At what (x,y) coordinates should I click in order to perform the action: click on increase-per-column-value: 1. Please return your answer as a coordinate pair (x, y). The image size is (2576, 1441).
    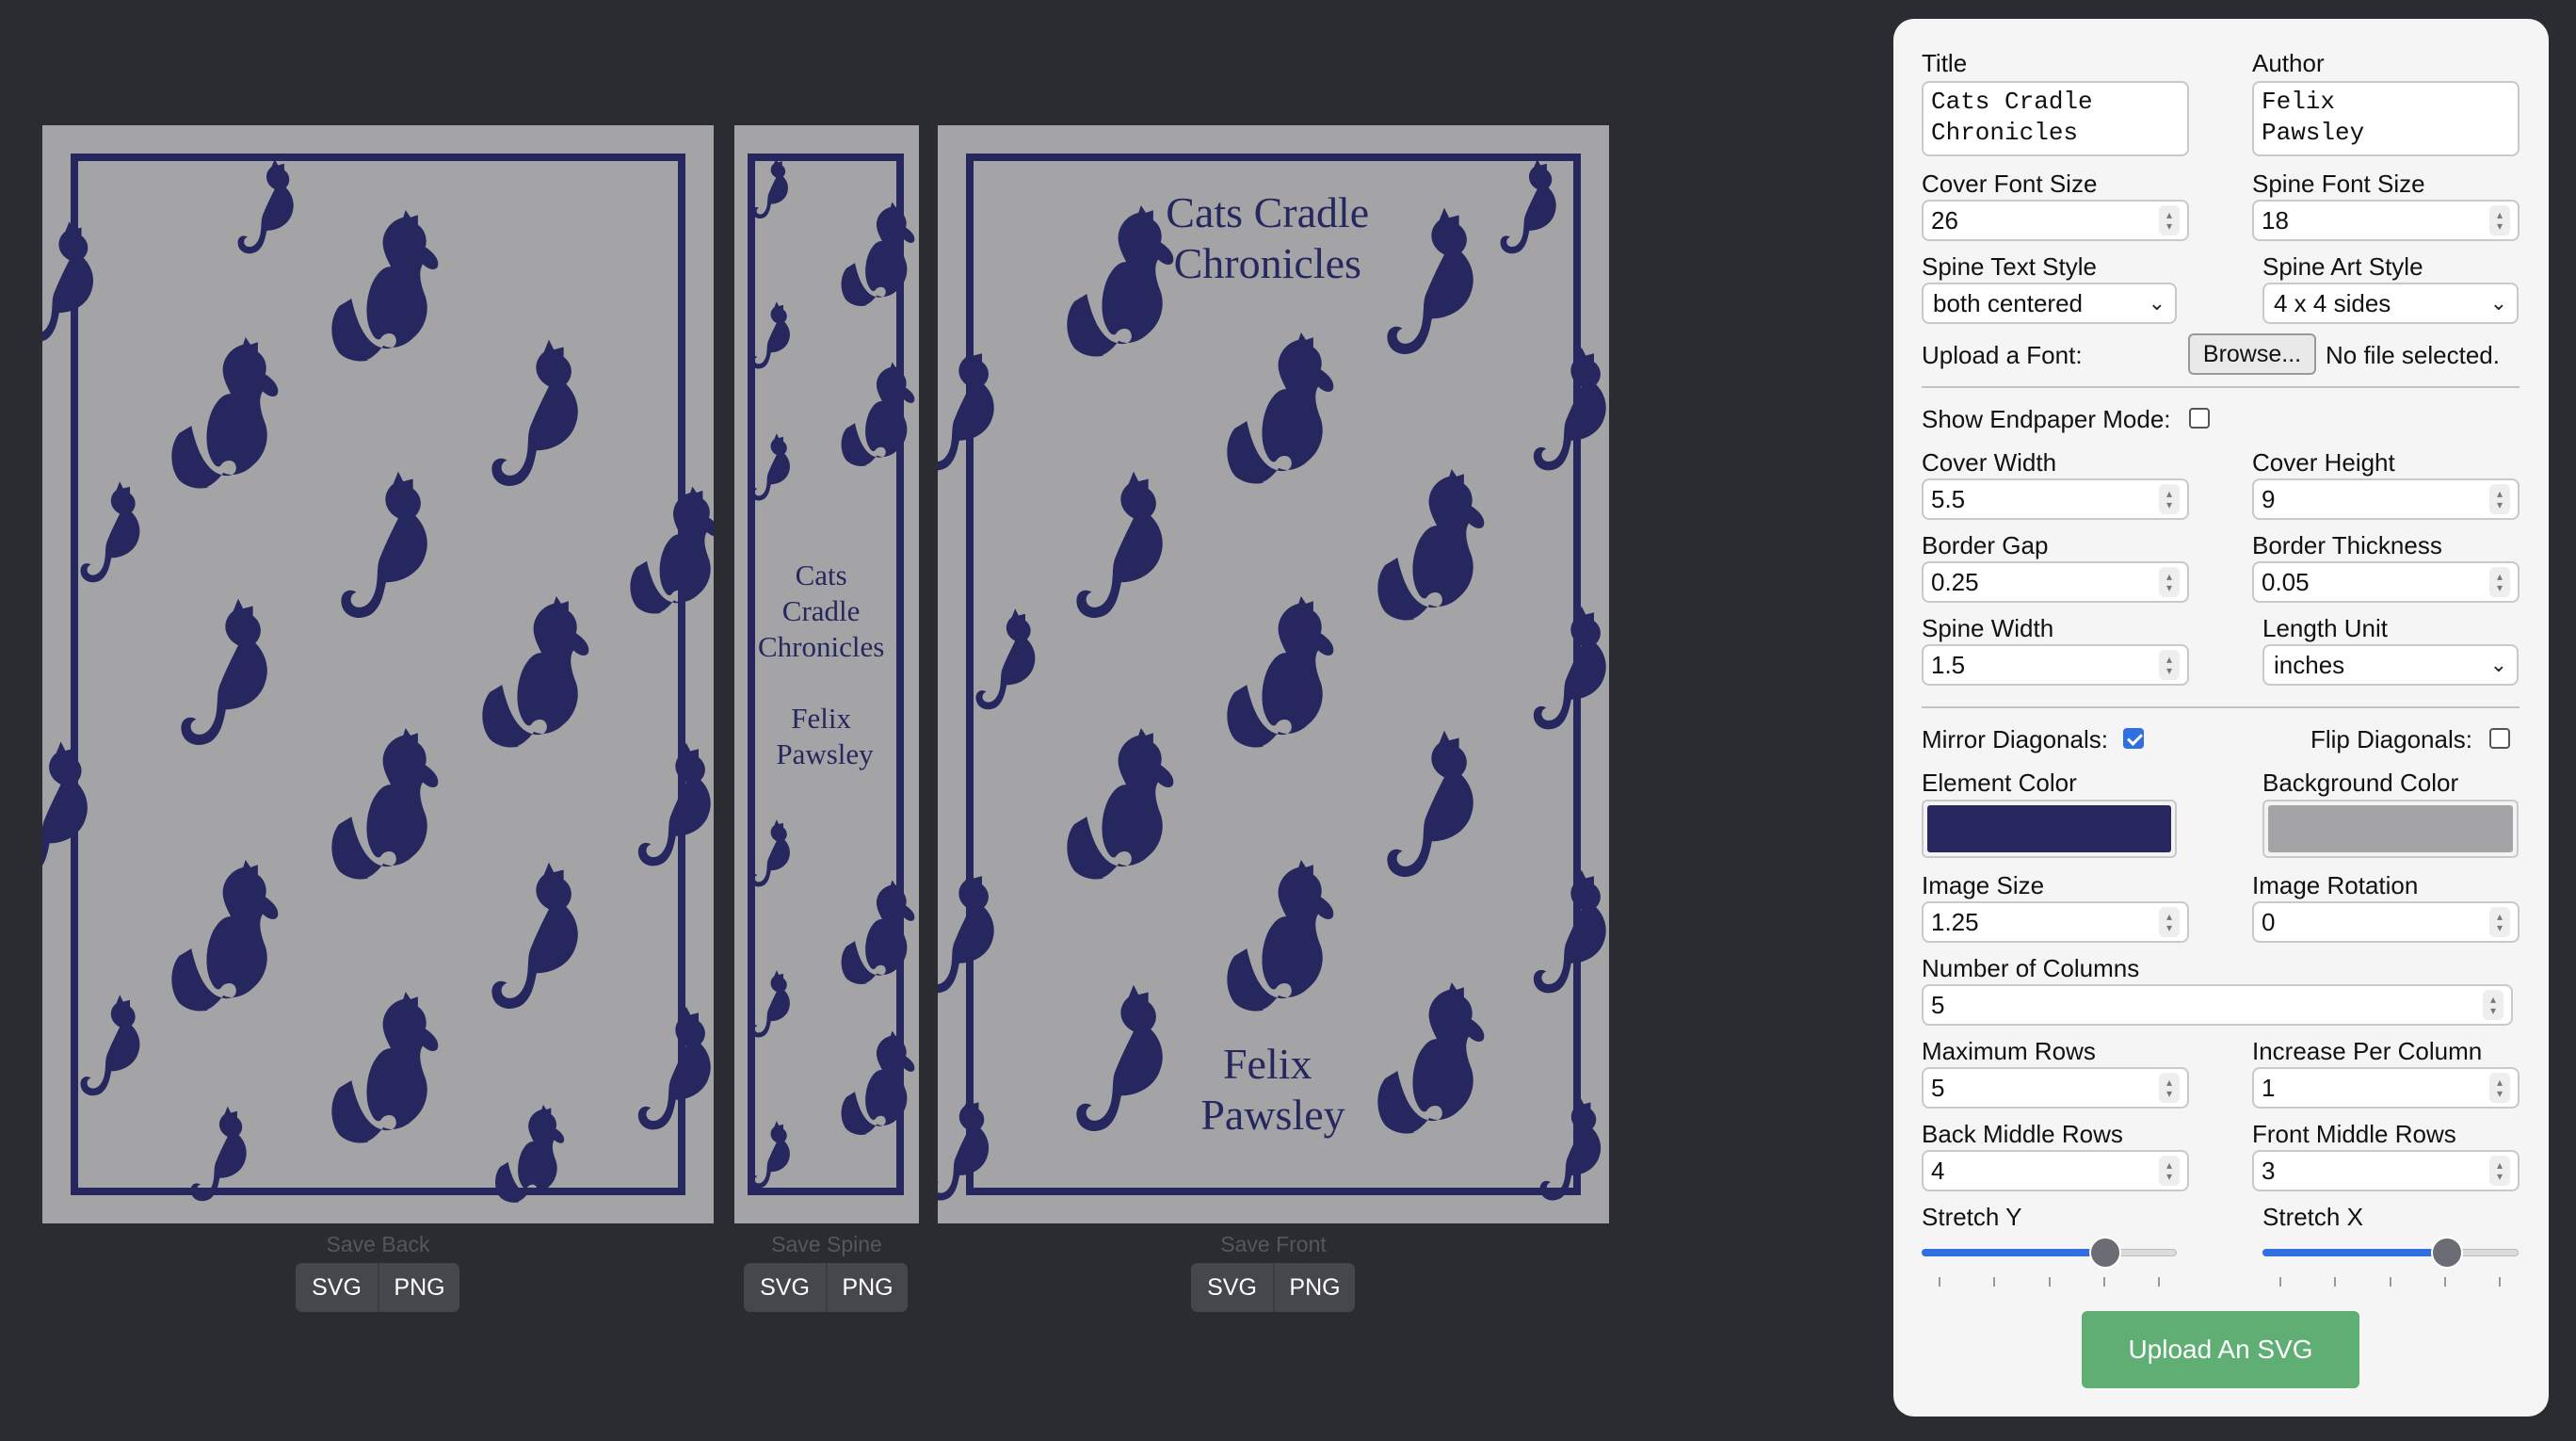
    Looking at the image, I should click on (2269, 1087).